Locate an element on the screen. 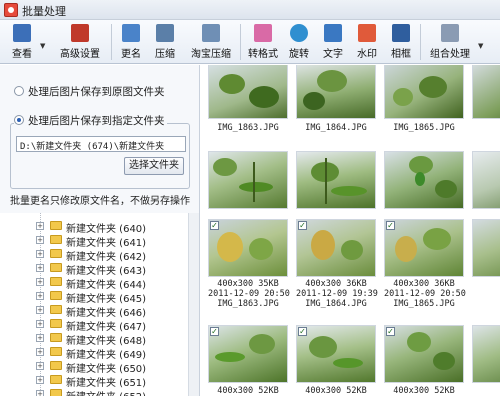 The image size is (500, 396). frame-button: 相框 is located at coordinates (401, 43).